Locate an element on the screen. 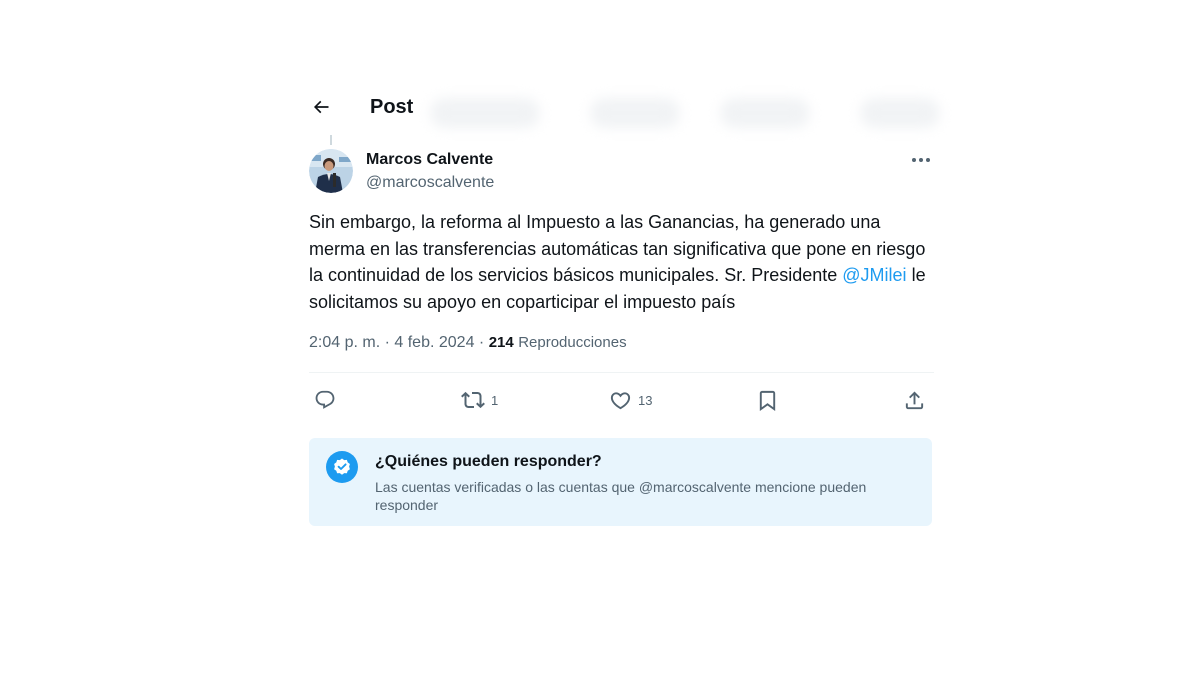 The height and width of the screenshot is (675, 1200). tweet-time: 2:04 p. m. is located at coordinates (344, 342).